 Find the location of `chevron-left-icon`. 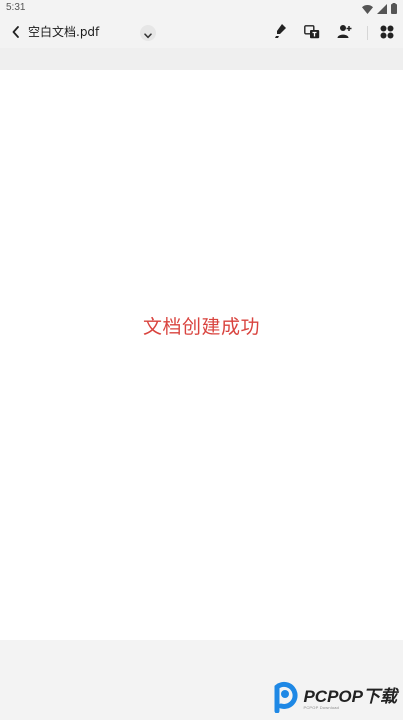

chevron-left-icon is located at coordinates (16, 32).